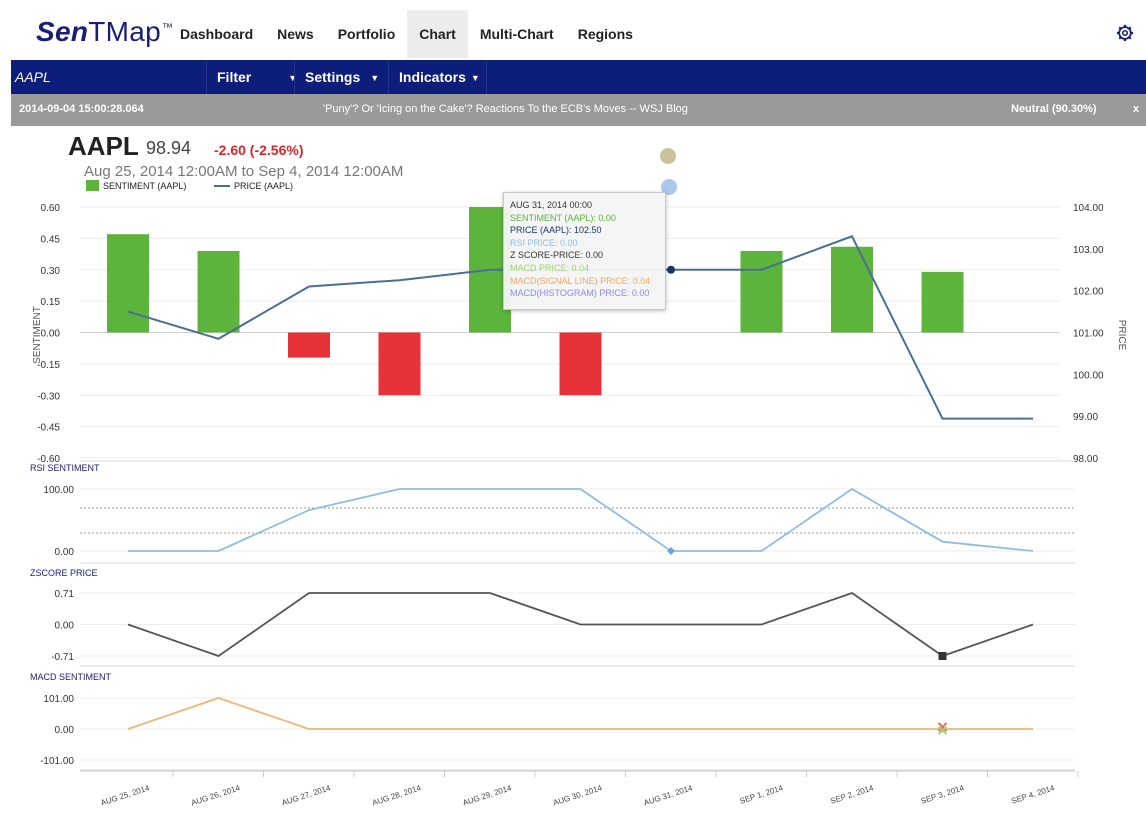  What do you see at coordinates (58, 699) in the screenshot?
I see `macd-y-tick-label: 101.00` at bounding box center [58, 699].